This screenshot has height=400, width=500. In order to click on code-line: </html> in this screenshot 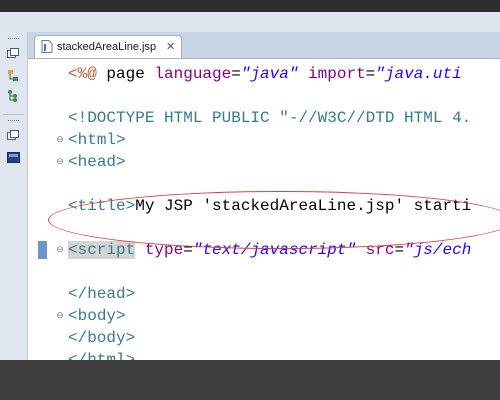, I will do `click(101, 354)`.